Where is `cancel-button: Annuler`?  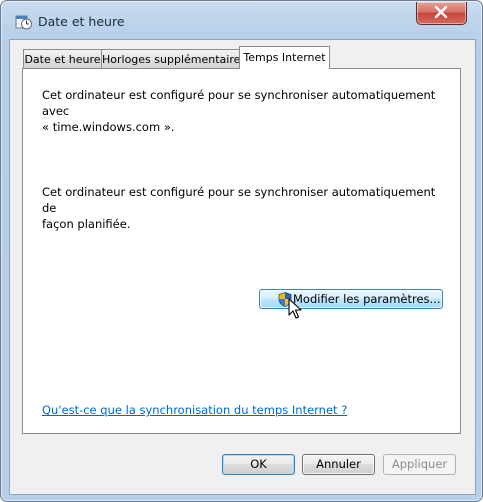 cancel-button: Annuler is located at coordinates (338, 464).